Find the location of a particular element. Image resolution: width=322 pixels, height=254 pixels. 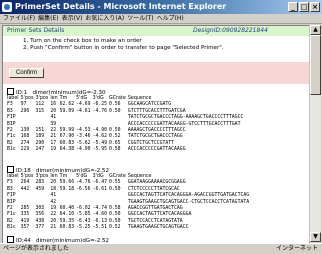

cell-5dg: -4.90 is located at coordinates (83, 150).